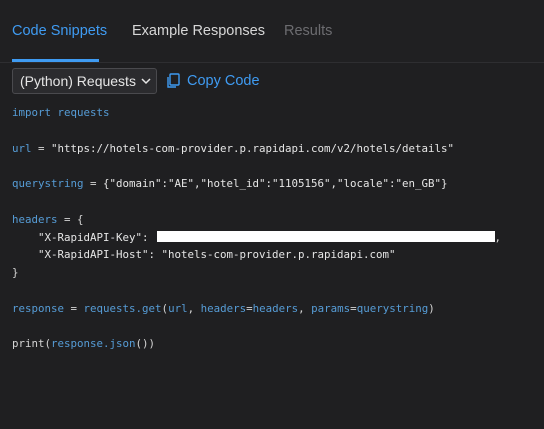  I want to click on tab-results: Results, so click(308, 31).